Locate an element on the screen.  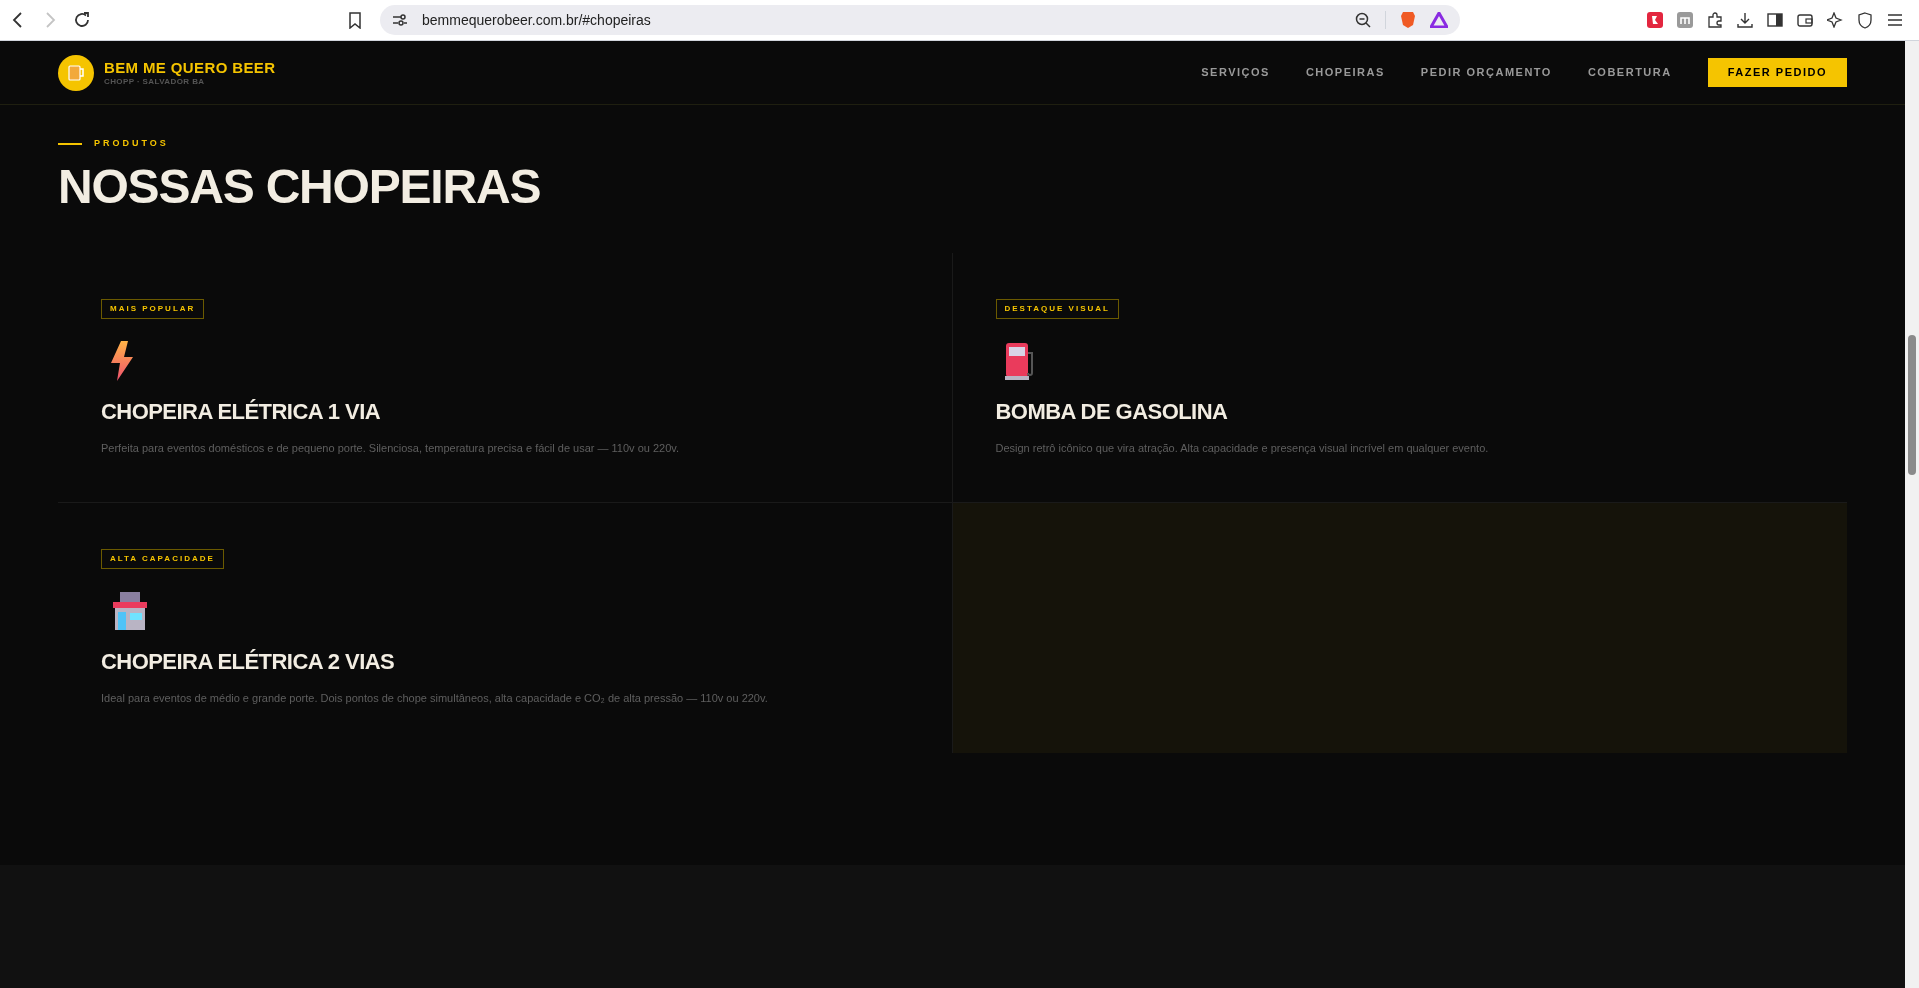
zoom-out-icon is located at coordinates (1363, 20).